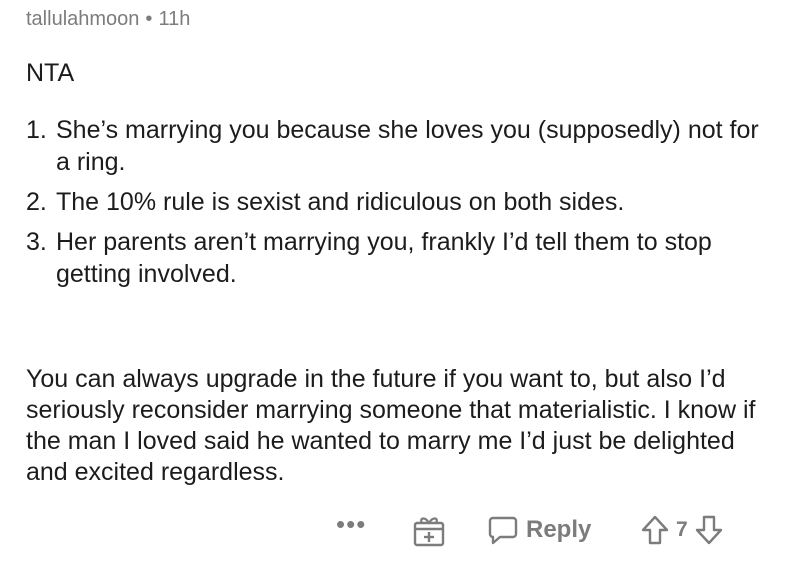 The height and width of the screenshot is (562, 800). I want to click on list-item-number: 2., so click(36, 202).